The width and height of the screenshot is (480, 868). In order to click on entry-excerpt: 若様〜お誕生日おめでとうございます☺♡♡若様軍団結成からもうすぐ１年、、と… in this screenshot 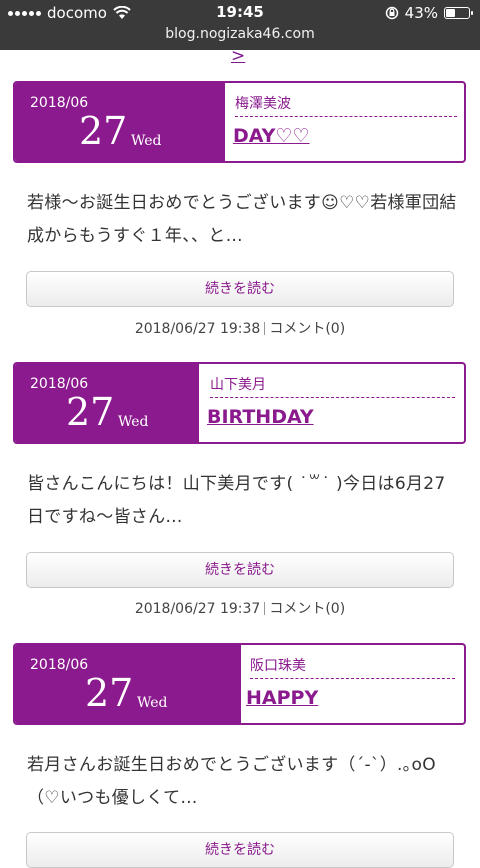, I will do `click(242, 219)`.